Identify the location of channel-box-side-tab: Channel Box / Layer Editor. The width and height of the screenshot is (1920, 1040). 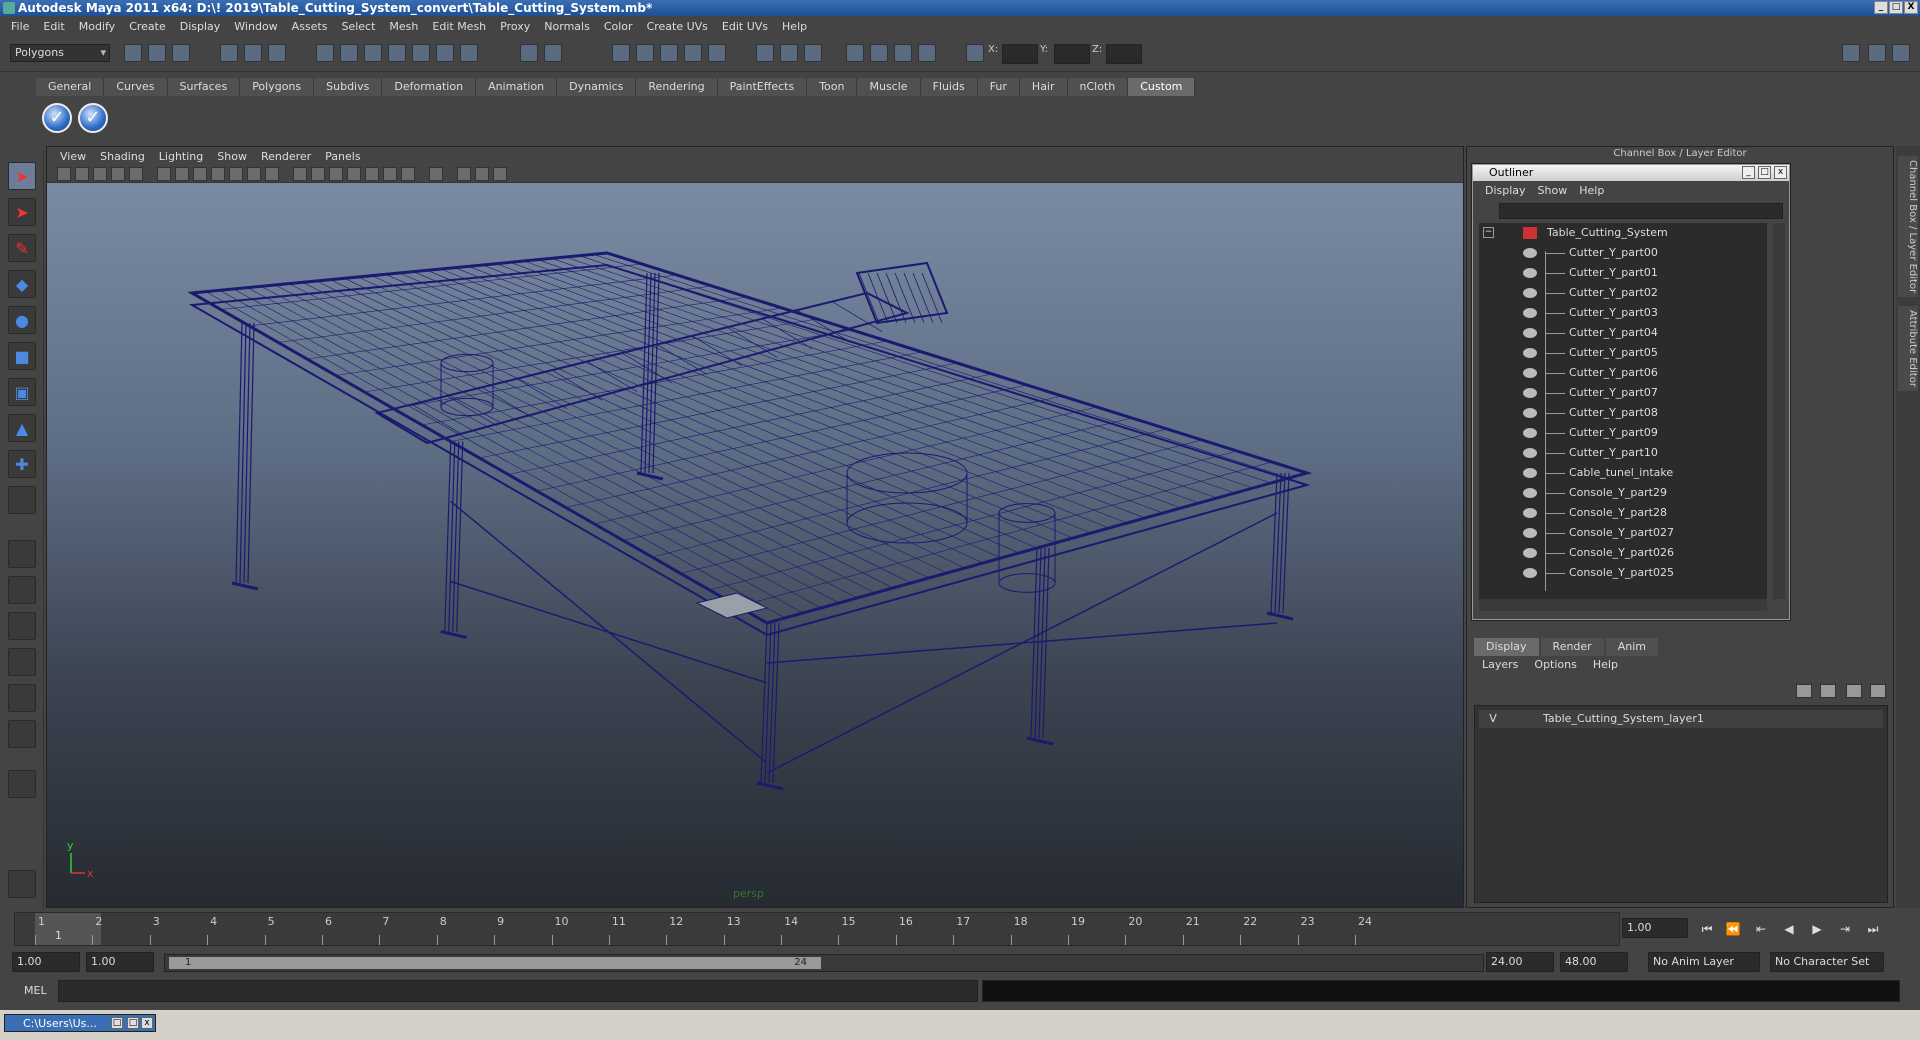
(1908, 227).